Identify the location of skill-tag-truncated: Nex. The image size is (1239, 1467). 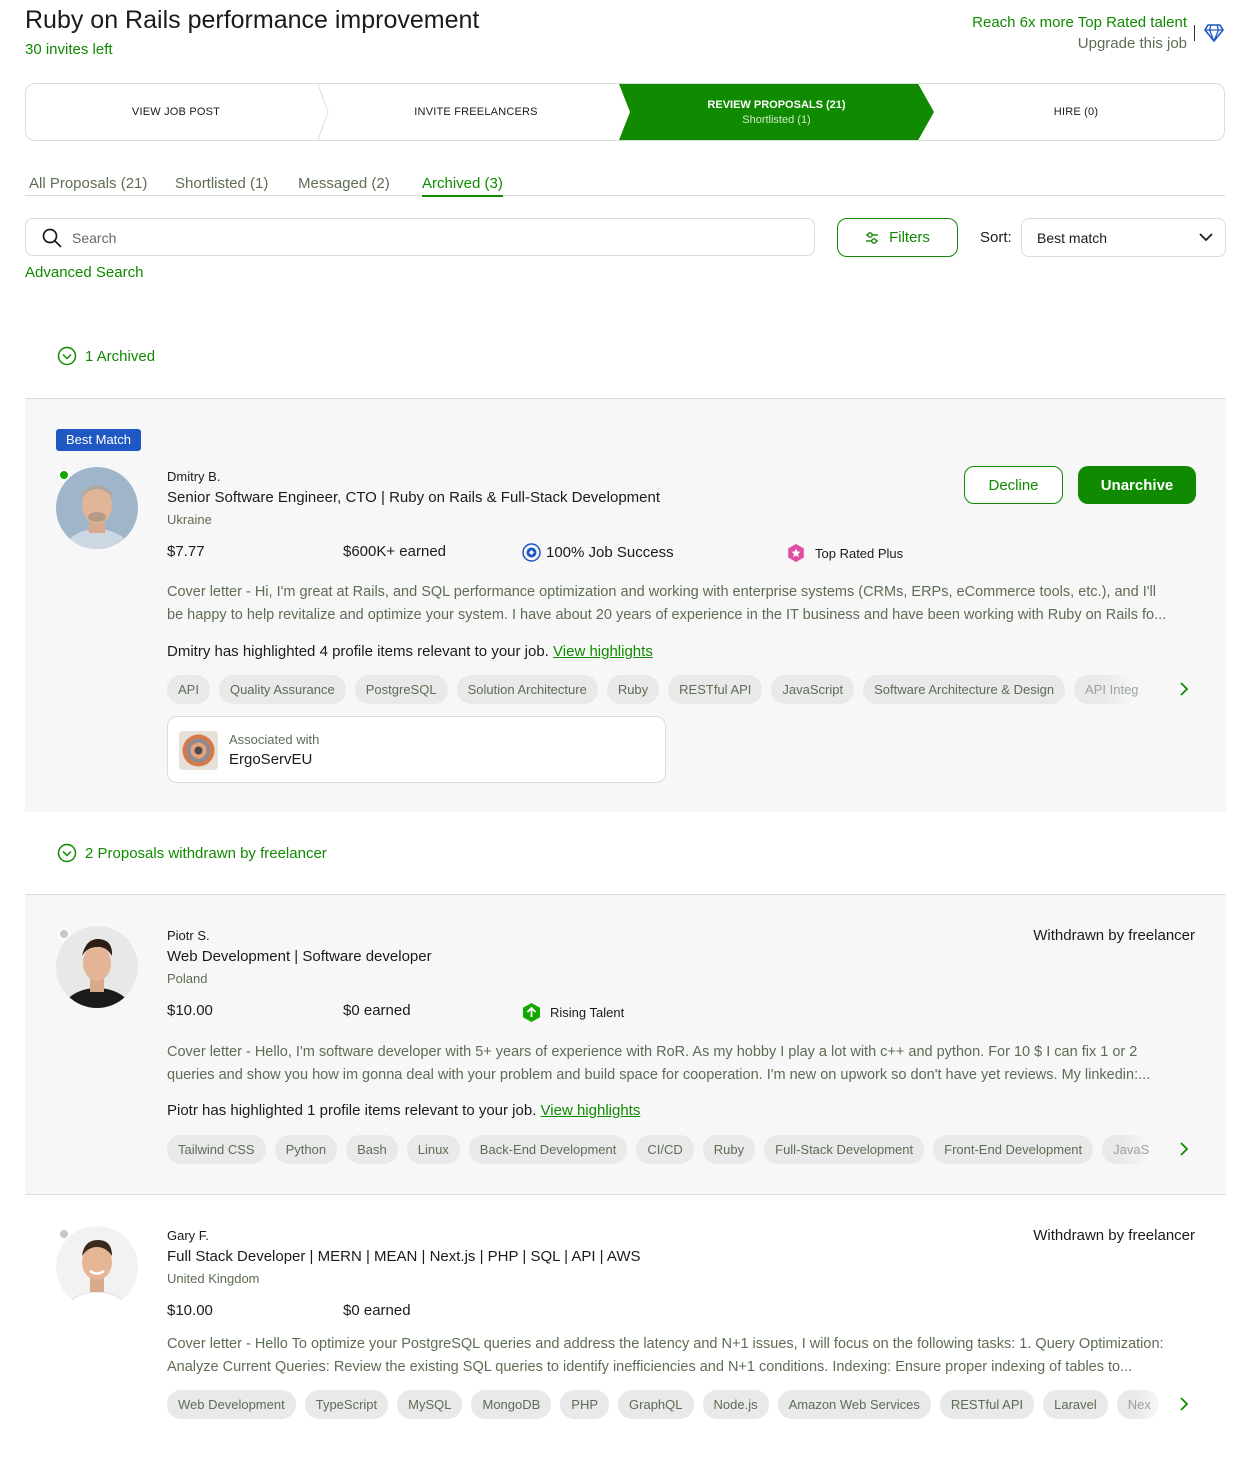
(1137, 1404).